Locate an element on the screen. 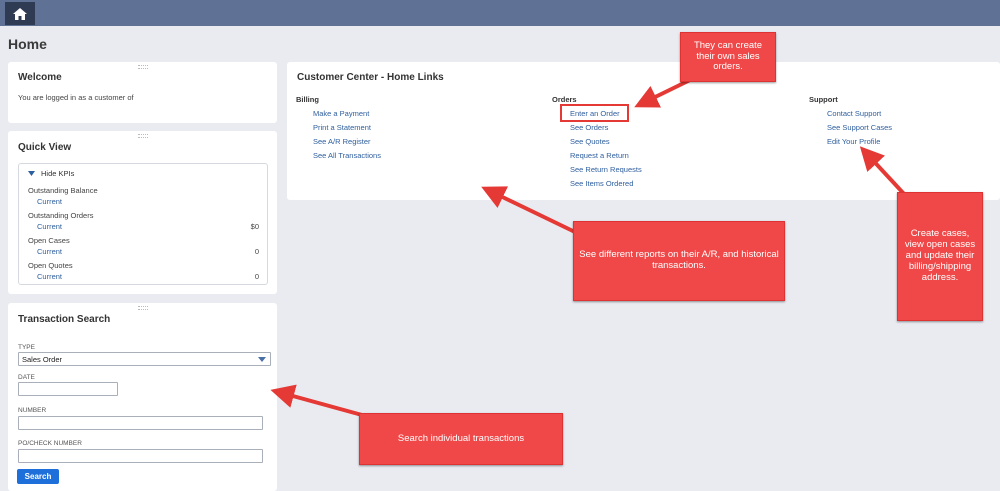 The width and height of the screenshot is (1000, 491). search-button: Search is located at coordinates (38, 476).